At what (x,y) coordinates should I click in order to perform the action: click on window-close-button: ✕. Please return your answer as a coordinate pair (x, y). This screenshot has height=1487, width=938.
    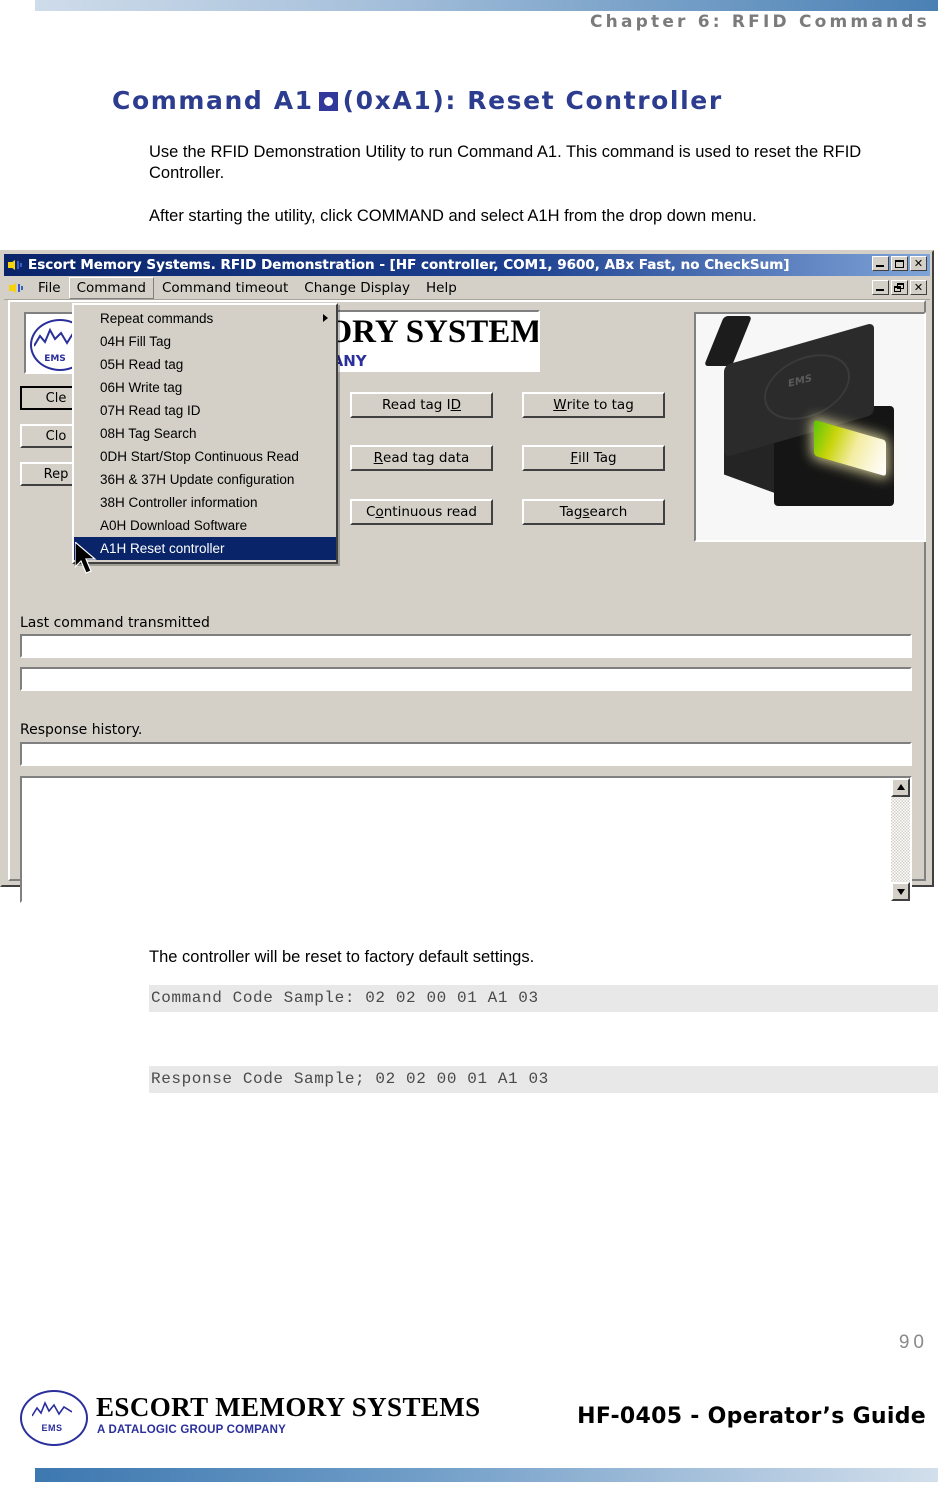
    Looking at the image, I should click on (918, 263).